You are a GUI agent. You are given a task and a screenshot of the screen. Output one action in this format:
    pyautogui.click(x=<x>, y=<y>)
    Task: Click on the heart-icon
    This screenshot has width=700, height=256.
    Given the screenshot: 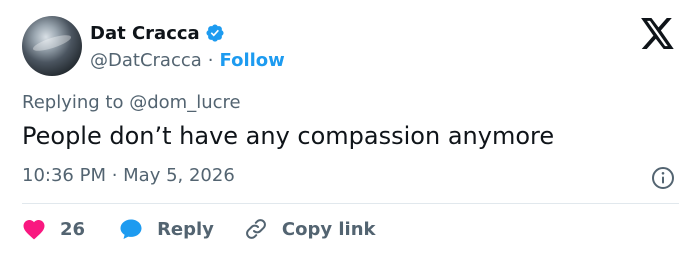 What is the action you would take?
    pyautogui.click(x=34, y=230)
    